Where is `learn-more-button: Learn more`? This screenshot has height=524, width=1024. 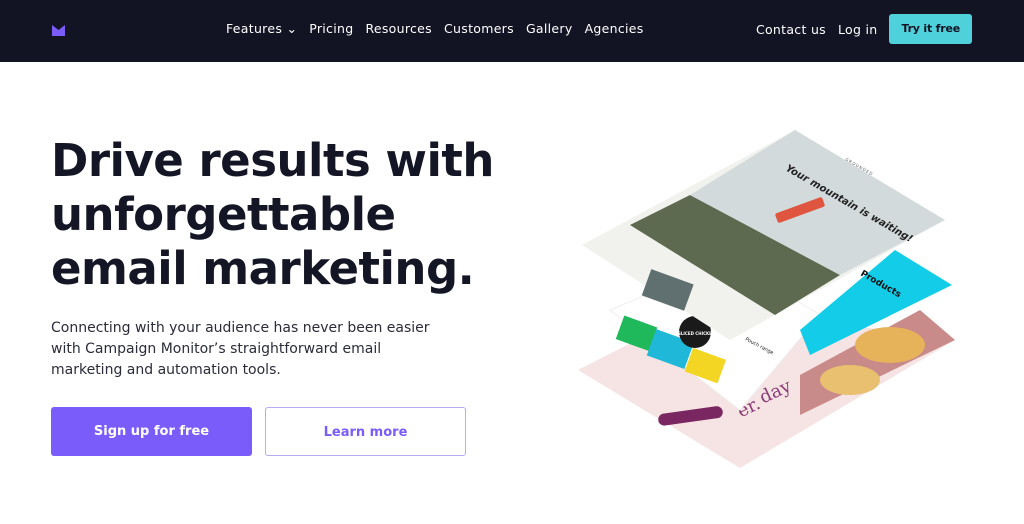 learn-more-button: Learn more is located at coordinates (365, 431).